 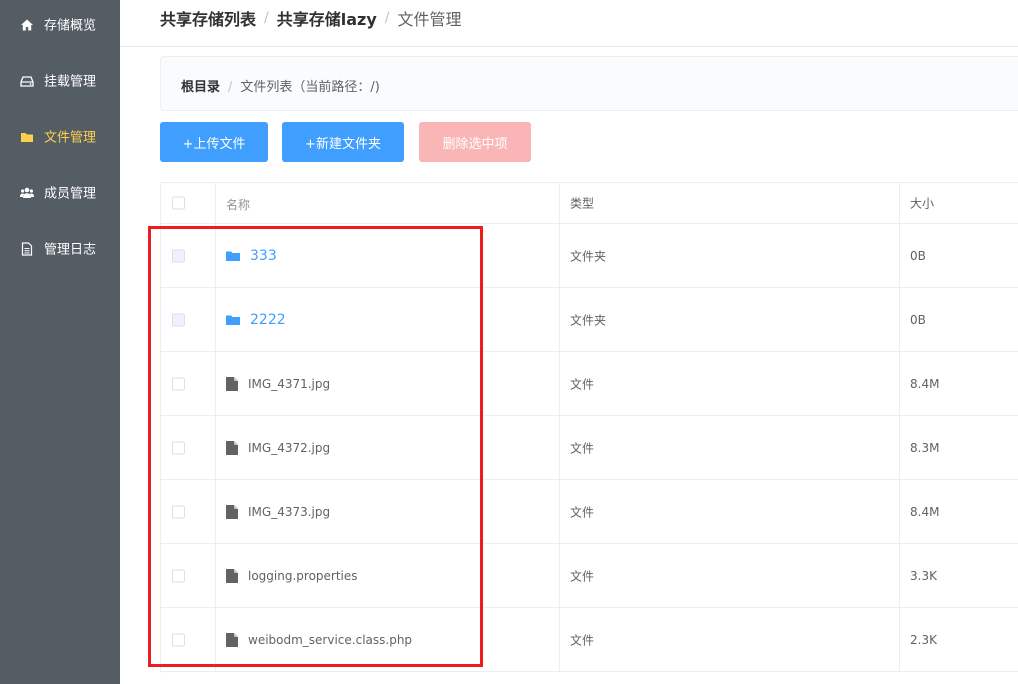 I want to click on breadcrumb-shared-storage-lazy: 共享存储lazy, so click(x=327, y=19).